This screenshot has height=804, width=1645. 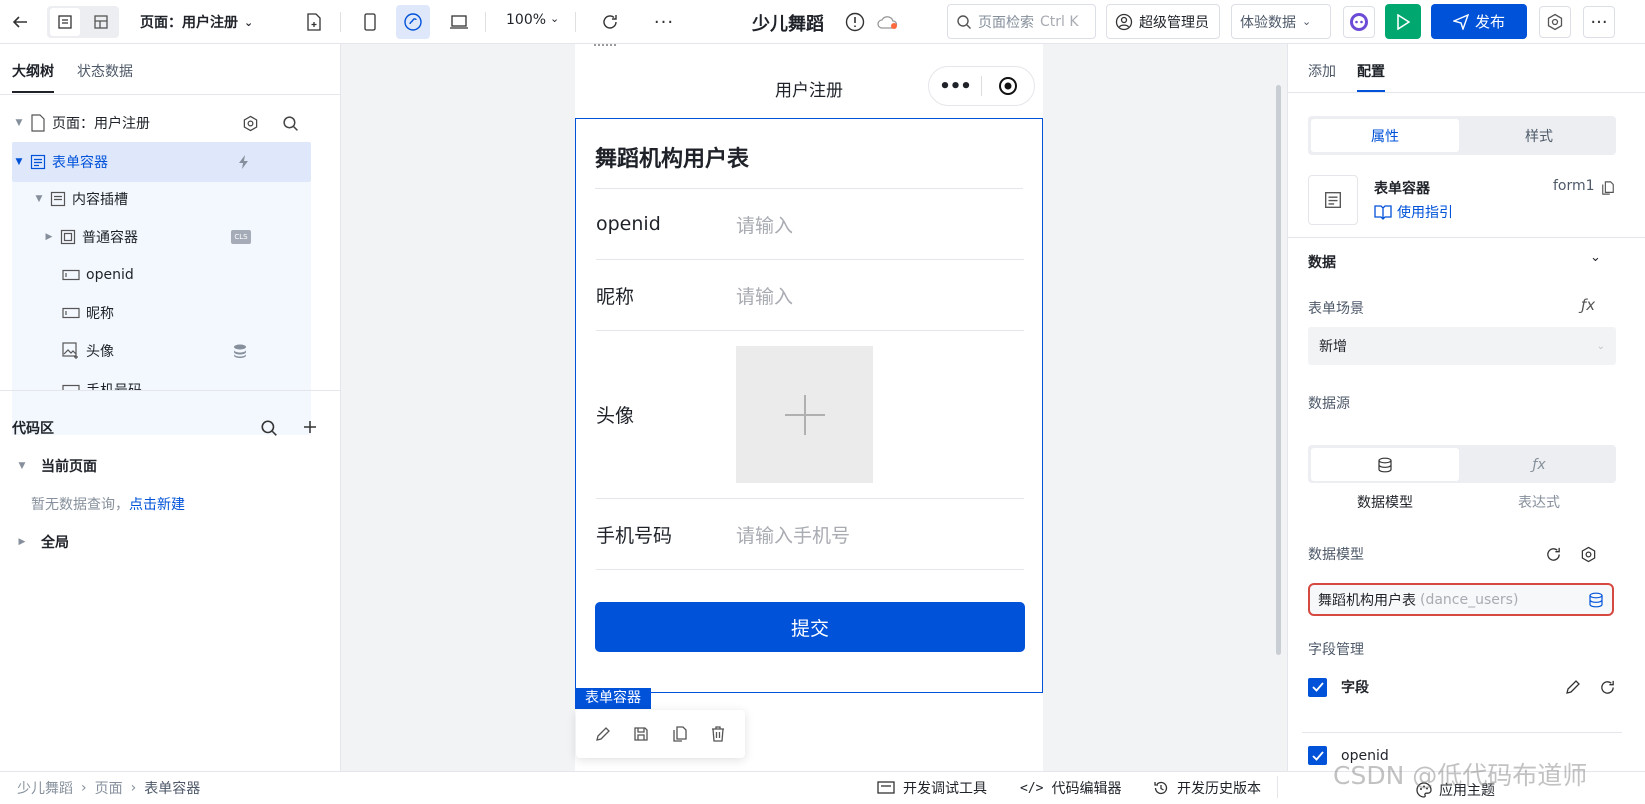 What do you see at coordinates (1385, 135) in the screenshot?
I see `segment-properties: 属性` at bounding box center [1385, 135].